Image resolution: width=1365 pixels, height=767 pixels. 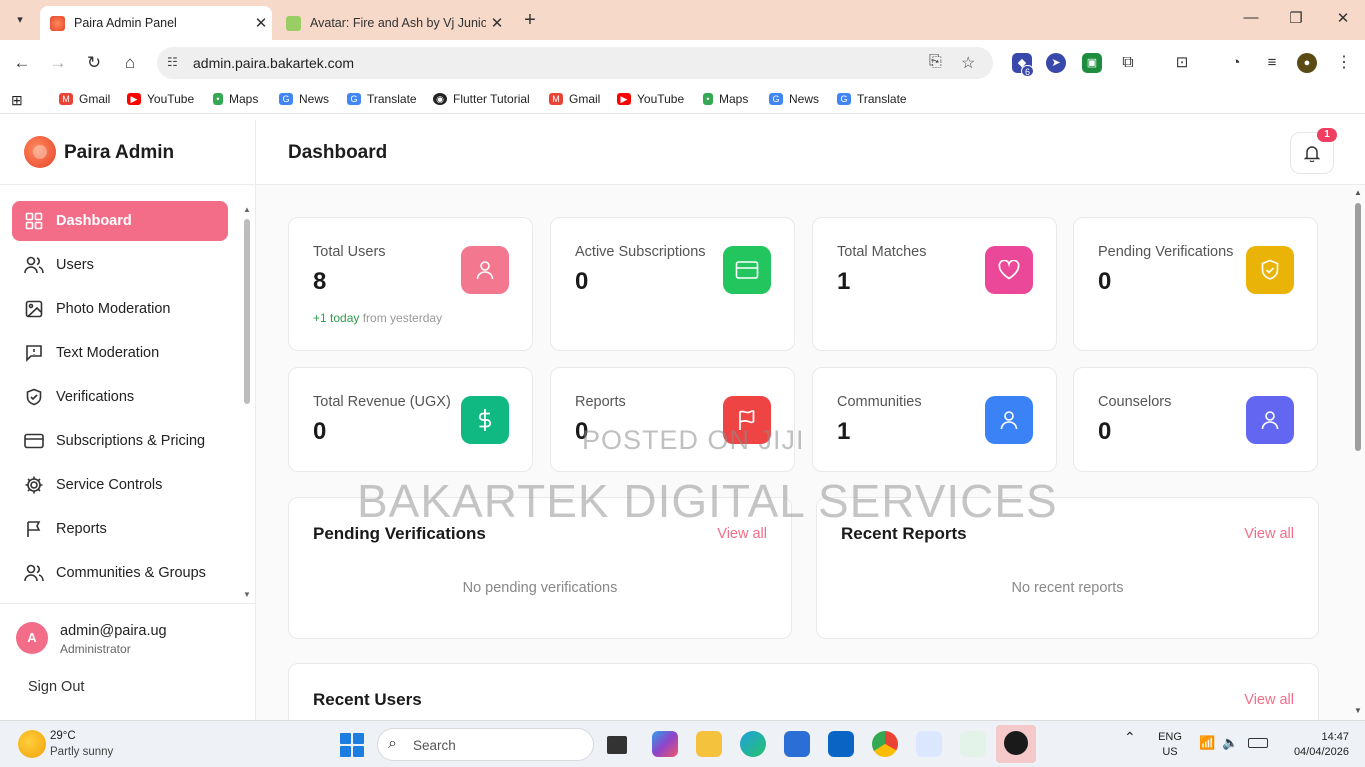 What do you see at coordinates (1067, 588) in the screenshot?
I see `empty-state: No recent reports` at bounding box center [1067, 588].